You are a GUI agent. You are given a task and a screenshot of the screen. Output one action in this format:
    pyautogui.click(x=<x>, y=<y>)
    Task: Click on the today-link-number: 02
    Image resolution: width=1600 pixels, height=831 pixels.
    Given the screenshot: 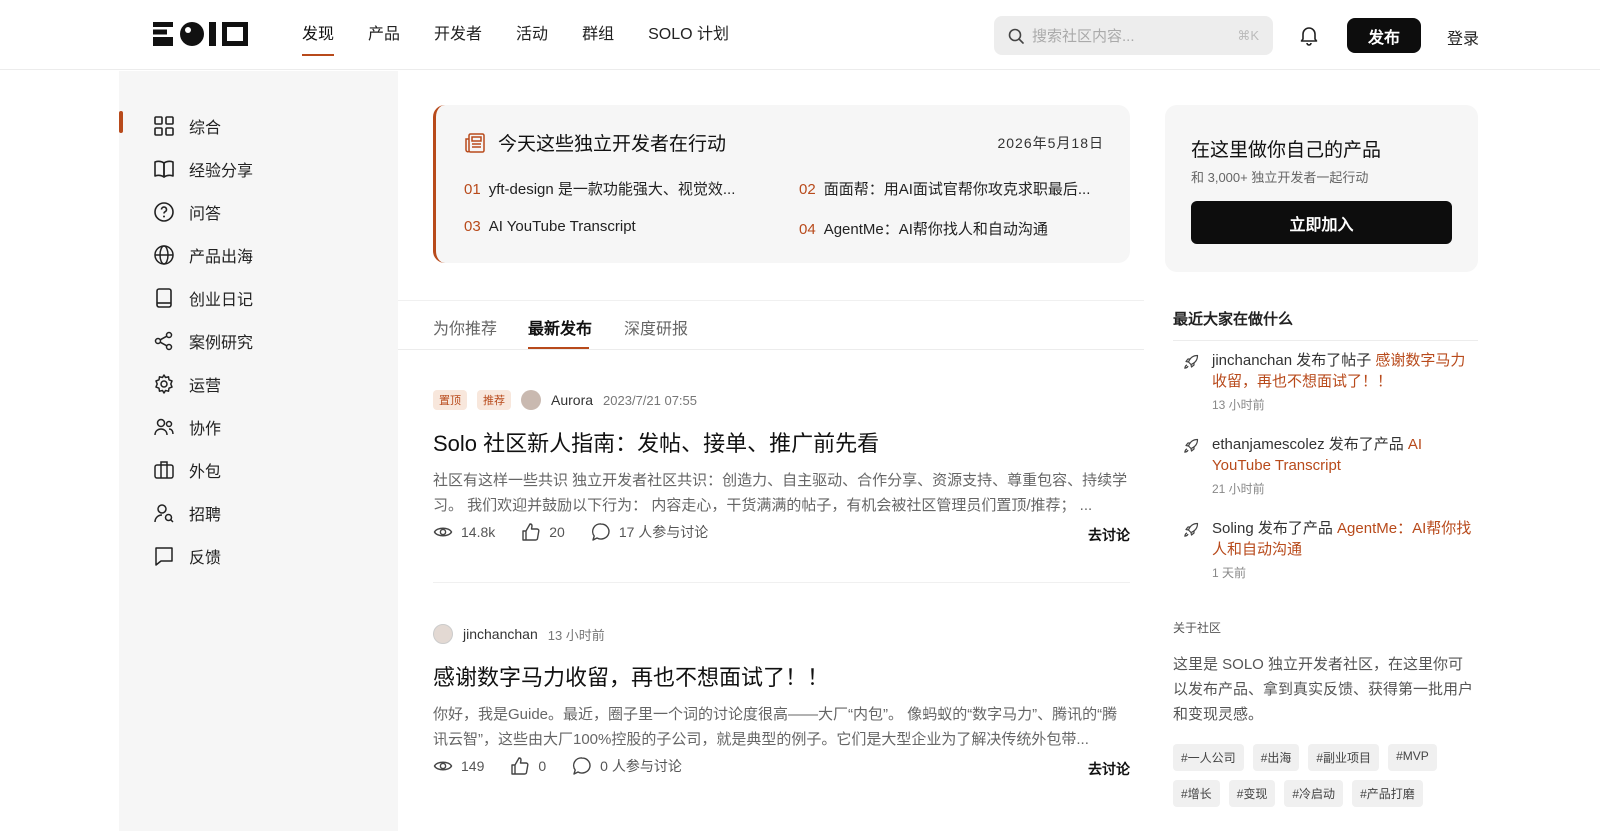 What is the action you would take?
    pyautogui.click(x=807, y=189)
    